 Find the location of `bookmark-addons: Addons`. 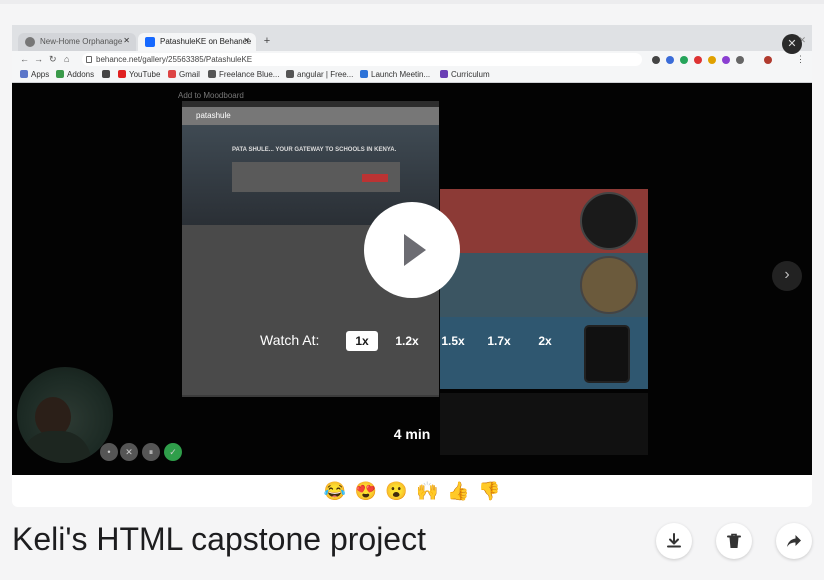

bookmark-addons: Addons is located at coordinates (75, 74).